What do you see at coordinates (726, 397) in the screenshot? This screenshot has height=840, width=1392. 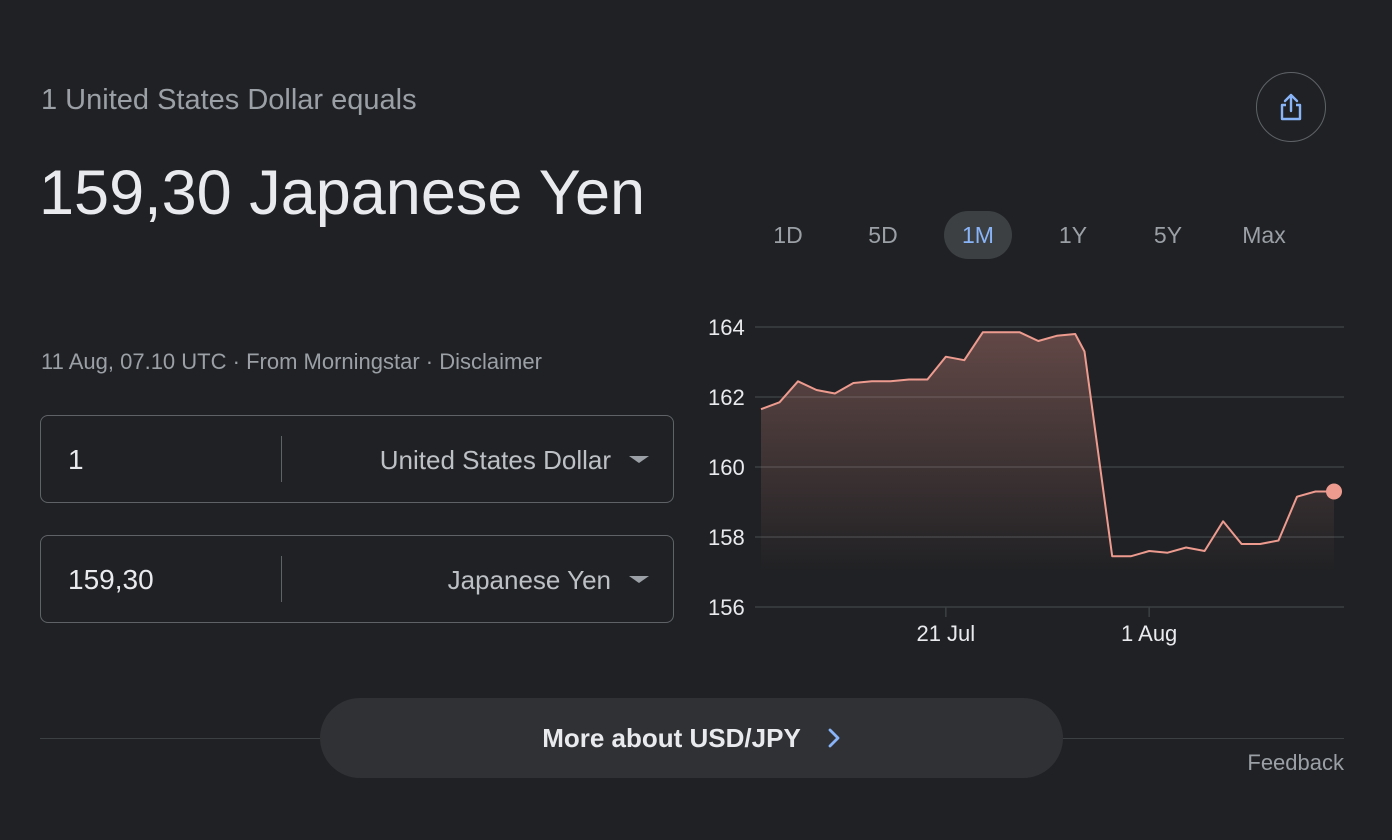 I see `y-tick-label: 162` at bounding box center [726, 397].